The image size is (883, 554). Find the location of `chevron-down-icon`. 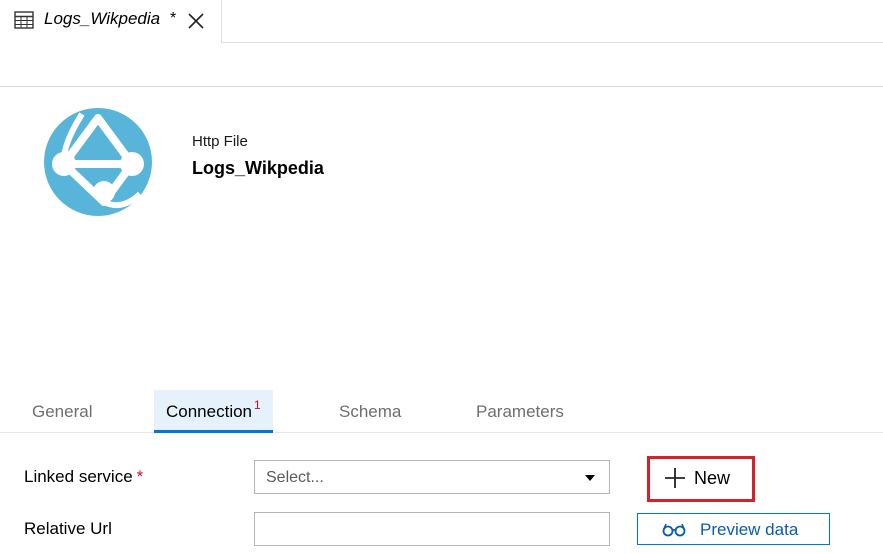

chevron-down-icon is located at coordinates (590, 478).